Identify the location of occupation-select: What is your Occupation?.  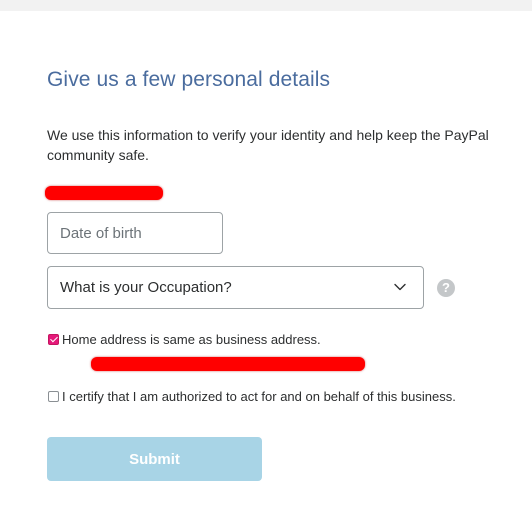
(235, 287).